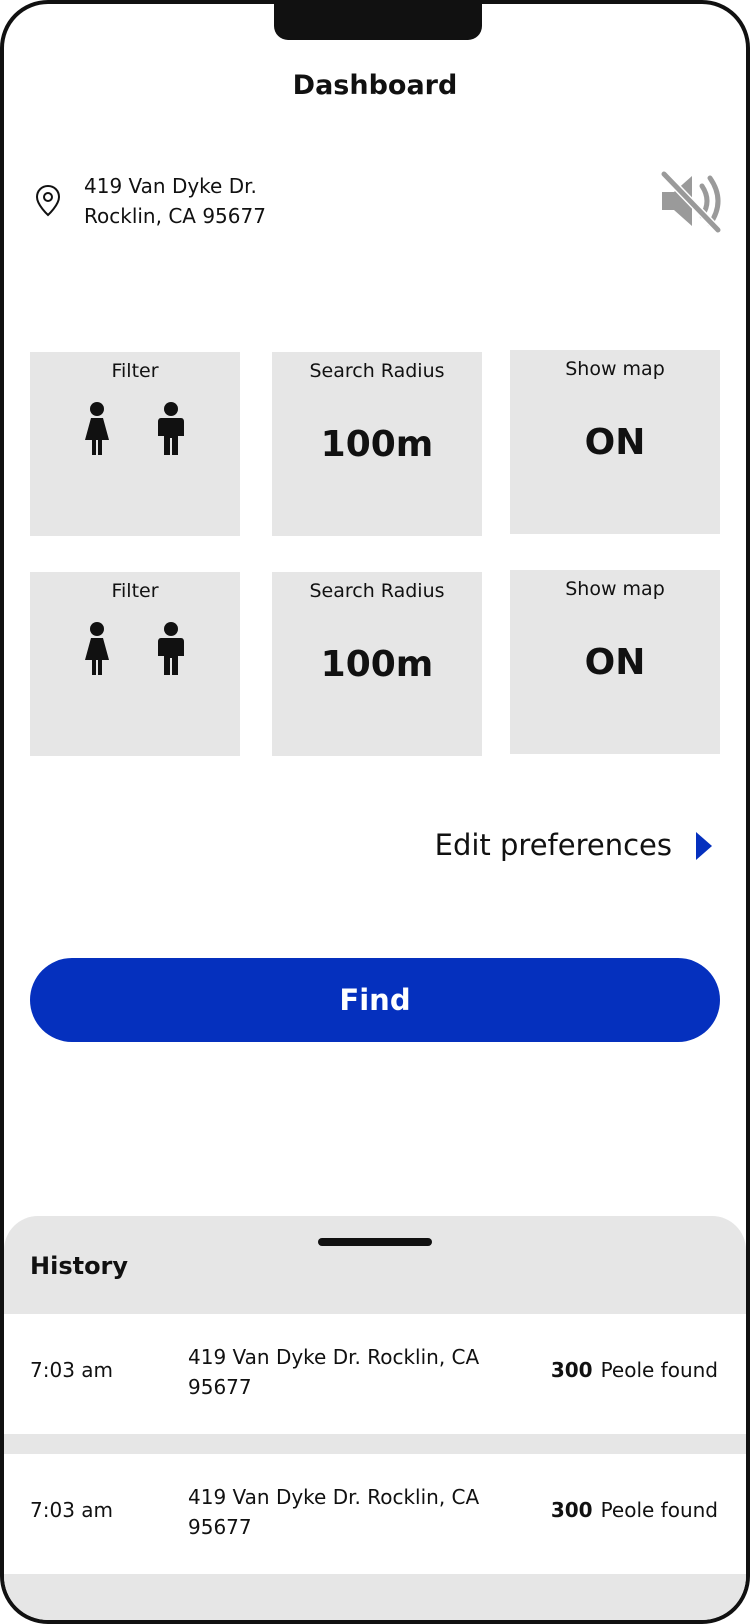  I want to click on history-title: History, so click(79, 1266).